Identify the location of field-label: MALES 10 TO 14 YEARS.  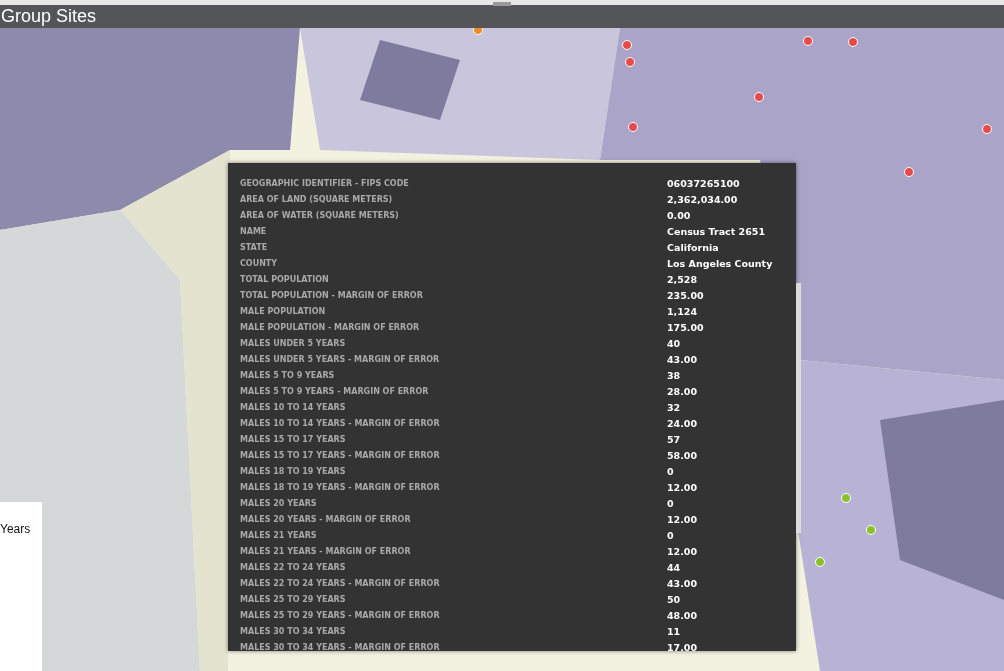
(293, 407).